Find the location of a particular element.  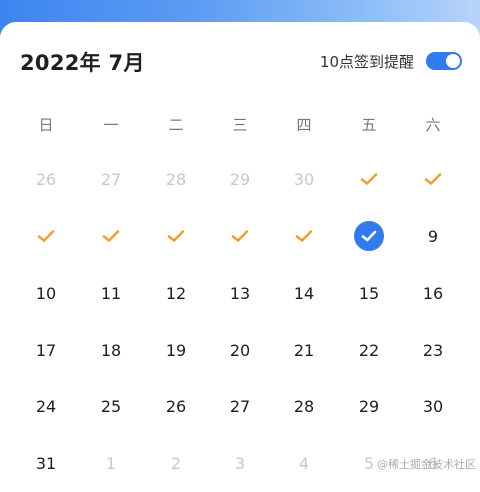

day-cell: 16 is located at coordinates (433, 293).